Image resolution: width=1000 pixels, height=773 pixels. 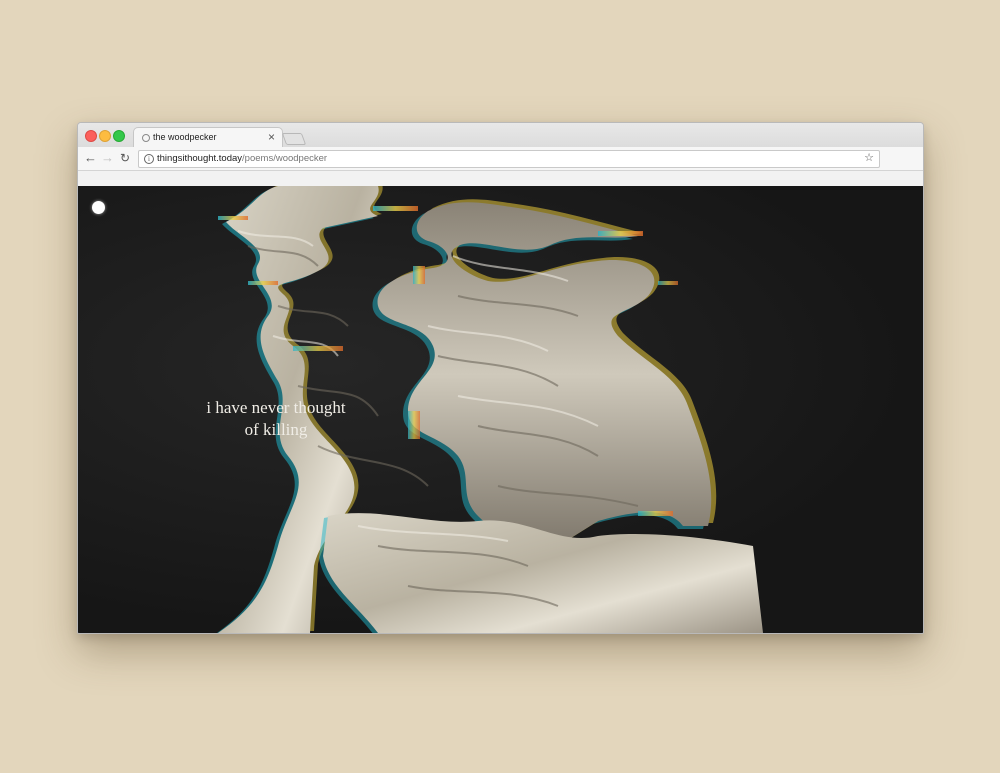 What do you see at coordinates (276, 407) in the screenshot?
I see `poem-line-1: i have never thought` at bounding box center [276, 407].